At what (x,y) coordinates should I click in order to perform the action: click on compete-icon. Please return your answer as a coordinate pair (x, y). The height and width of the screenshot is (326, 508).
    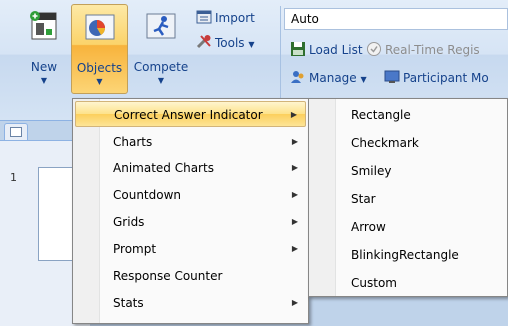
    Looking at the image, I should click on (161, 26).